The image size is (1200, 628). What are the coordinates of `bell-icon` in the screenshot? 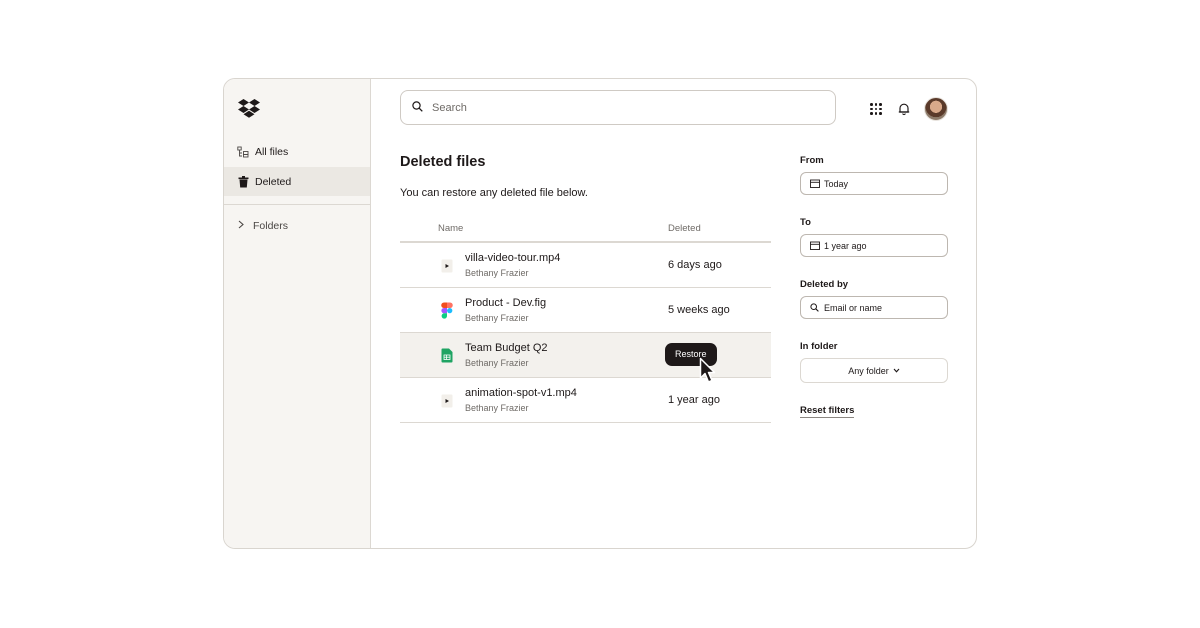 It's located at (904, 109).